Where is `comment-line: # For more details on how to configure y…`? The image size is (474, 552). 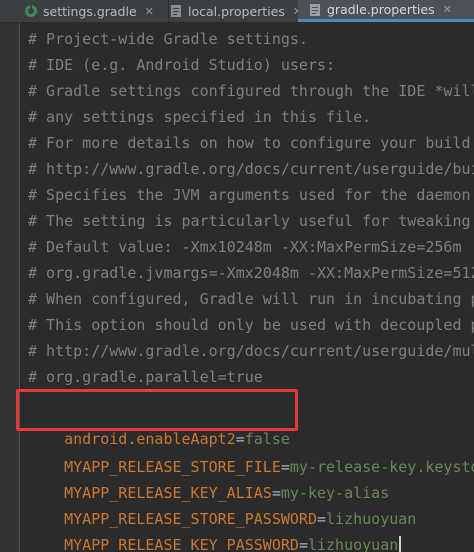 comment-line: # For more details on how to configure y… is located at coordinates (249, 143).